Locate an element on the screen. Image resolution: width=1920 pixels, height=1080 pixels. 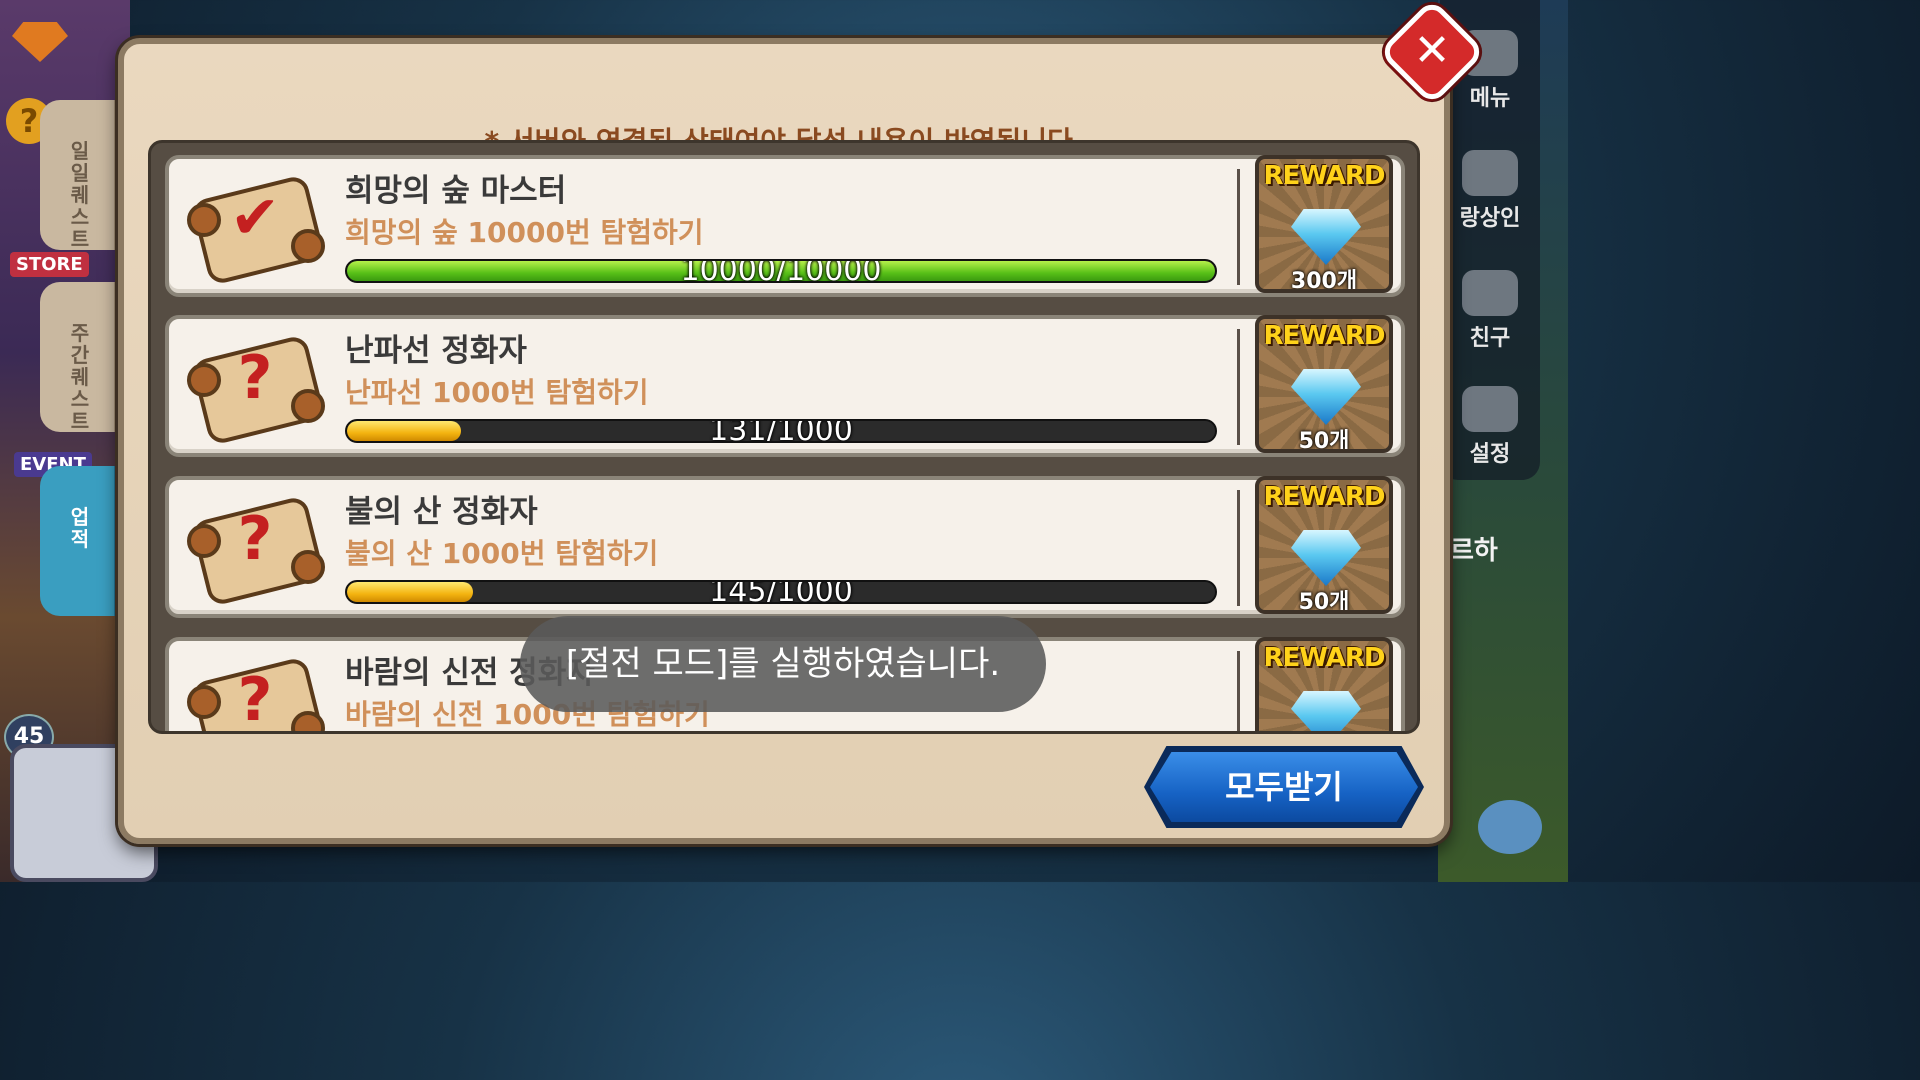
merchant-button: 랑상인 is located at coordinates (1490, 191).